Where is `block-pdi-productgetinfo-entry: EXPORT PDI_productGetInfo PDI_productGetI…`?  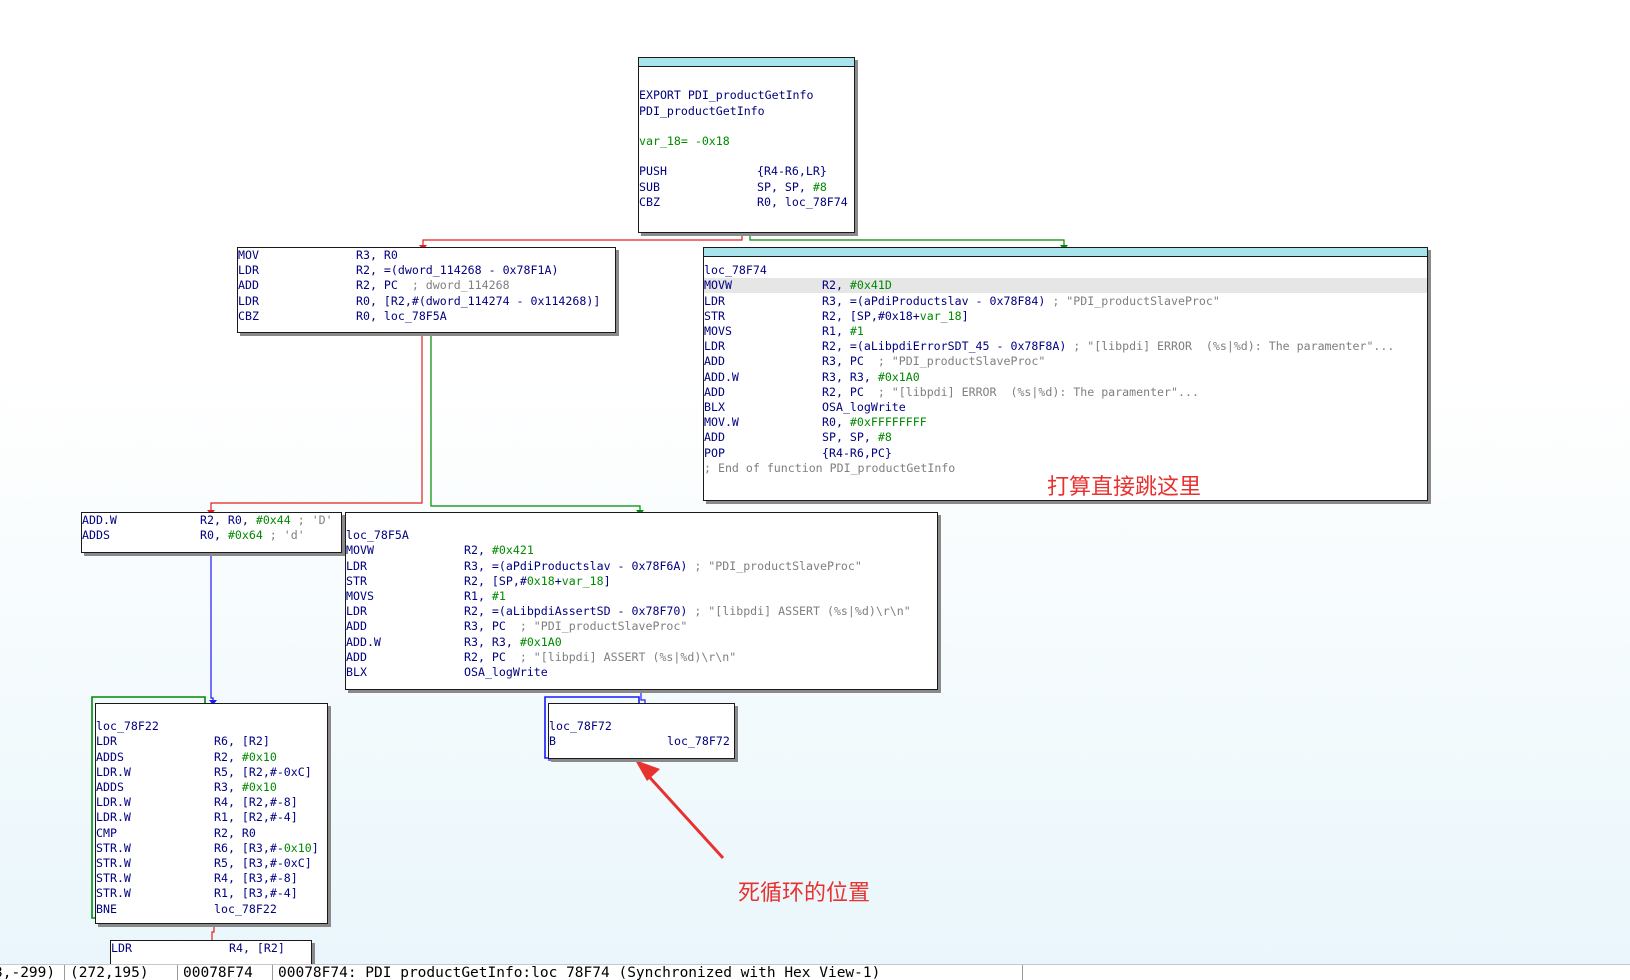 block-pdi-productgetinfo-entry: EXPORT PDI_productGetInfo PDI_productGetI… is located at coordinates (746, 145).